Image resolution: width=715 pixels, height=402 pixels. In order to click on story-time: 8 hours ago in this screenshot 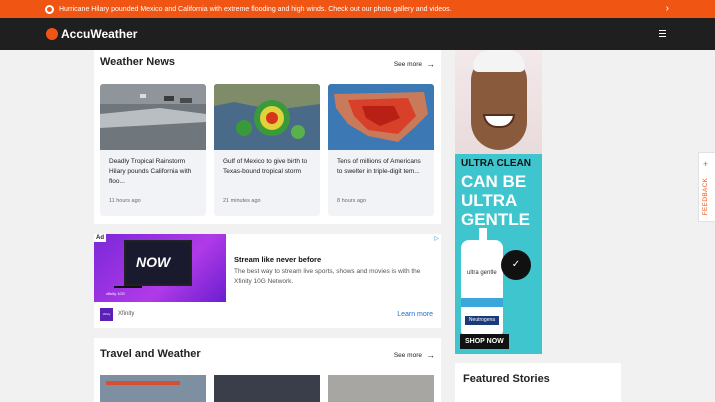, I will do `click(352, 201)`.